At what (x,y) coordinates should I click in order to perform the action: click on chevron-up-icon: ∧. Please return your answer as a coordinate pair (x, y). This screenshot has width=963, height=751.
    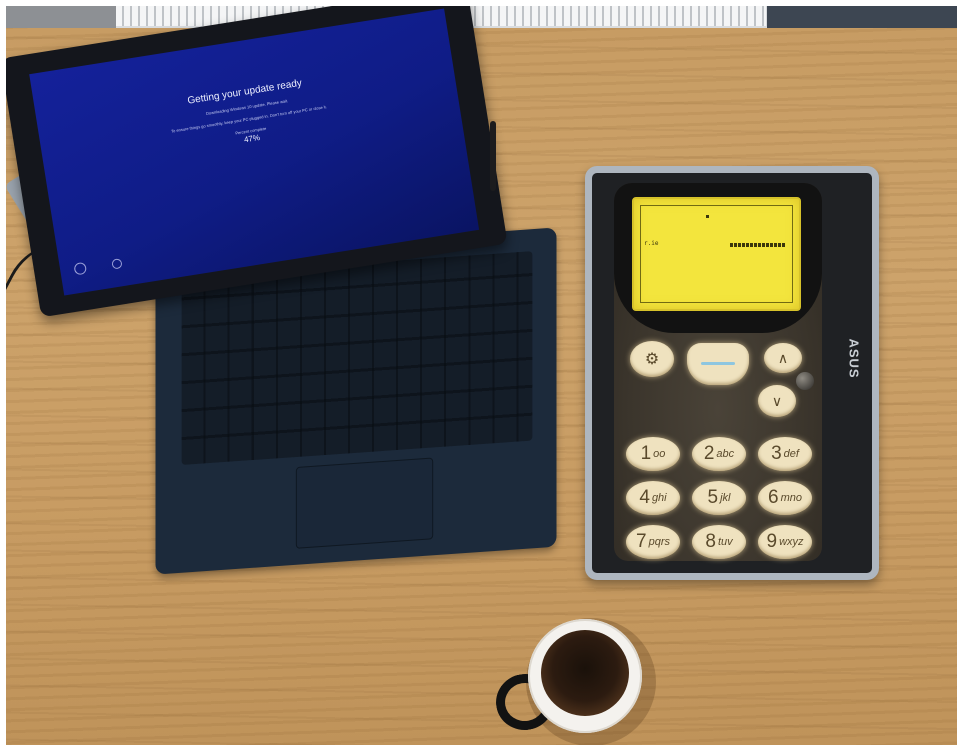
    Looking at the image, I should click on (783, 357).